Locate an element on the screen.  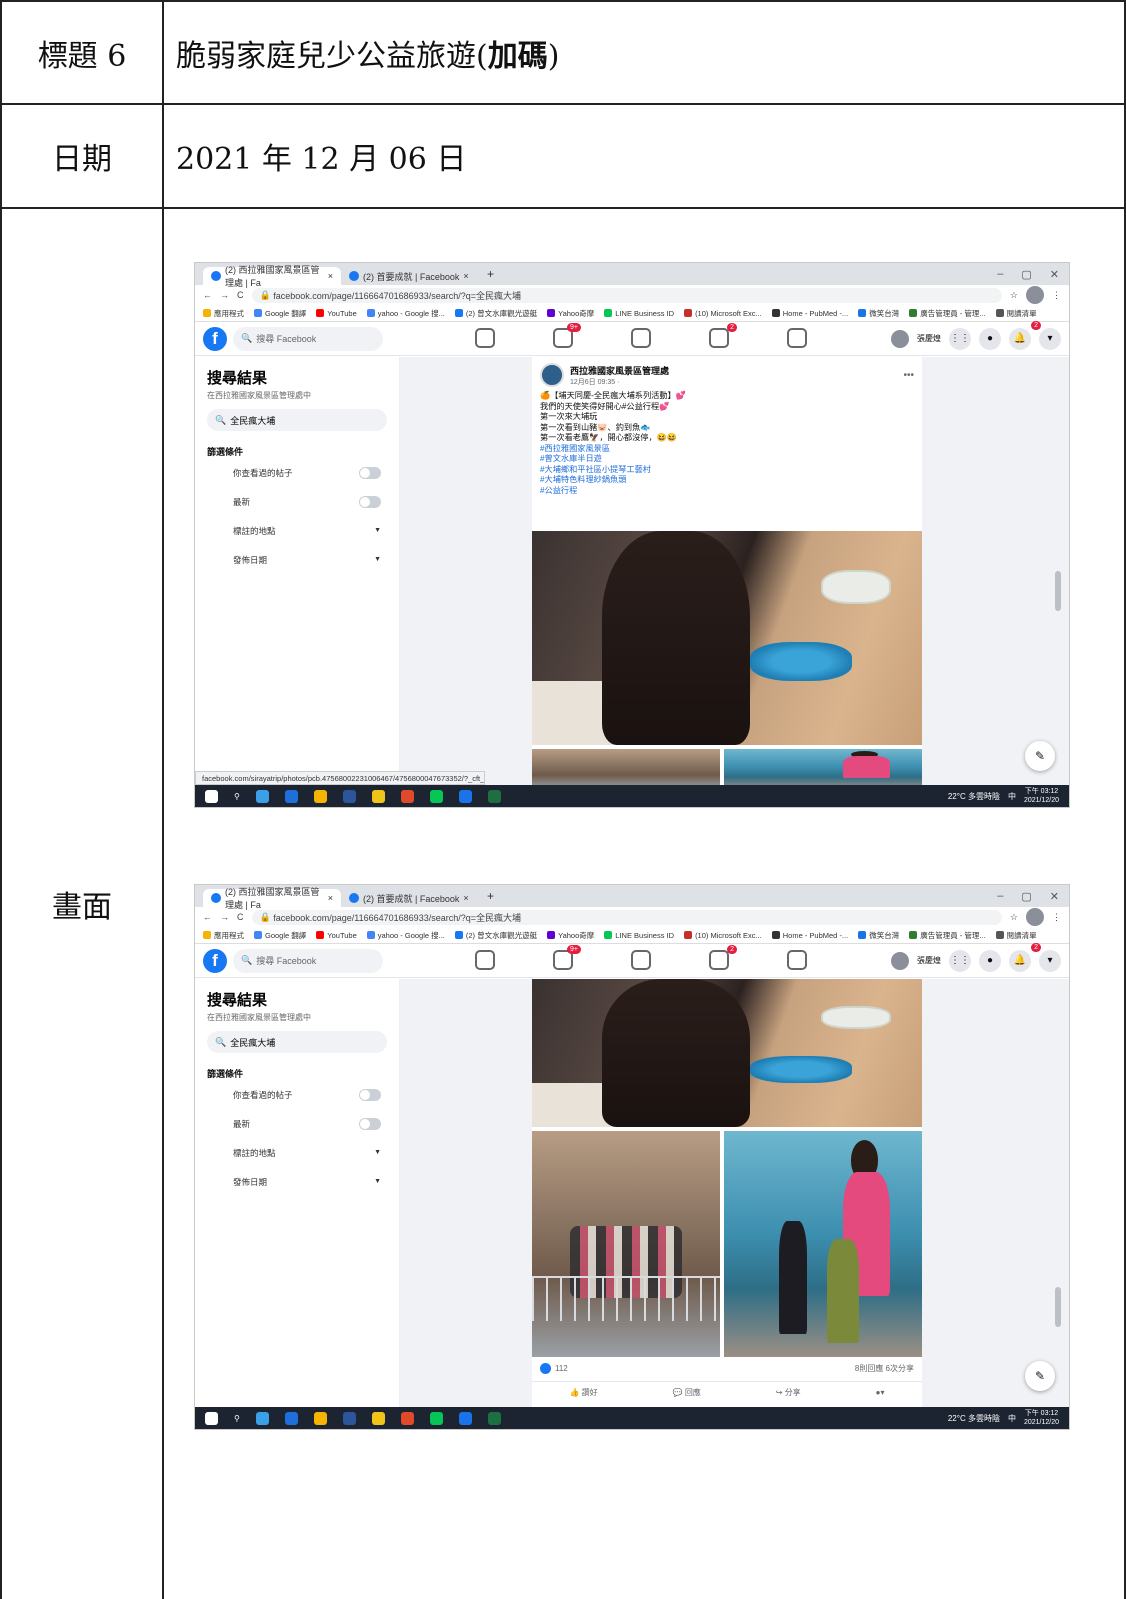
like-reaction-icon is located at coordinates (545, 1368).